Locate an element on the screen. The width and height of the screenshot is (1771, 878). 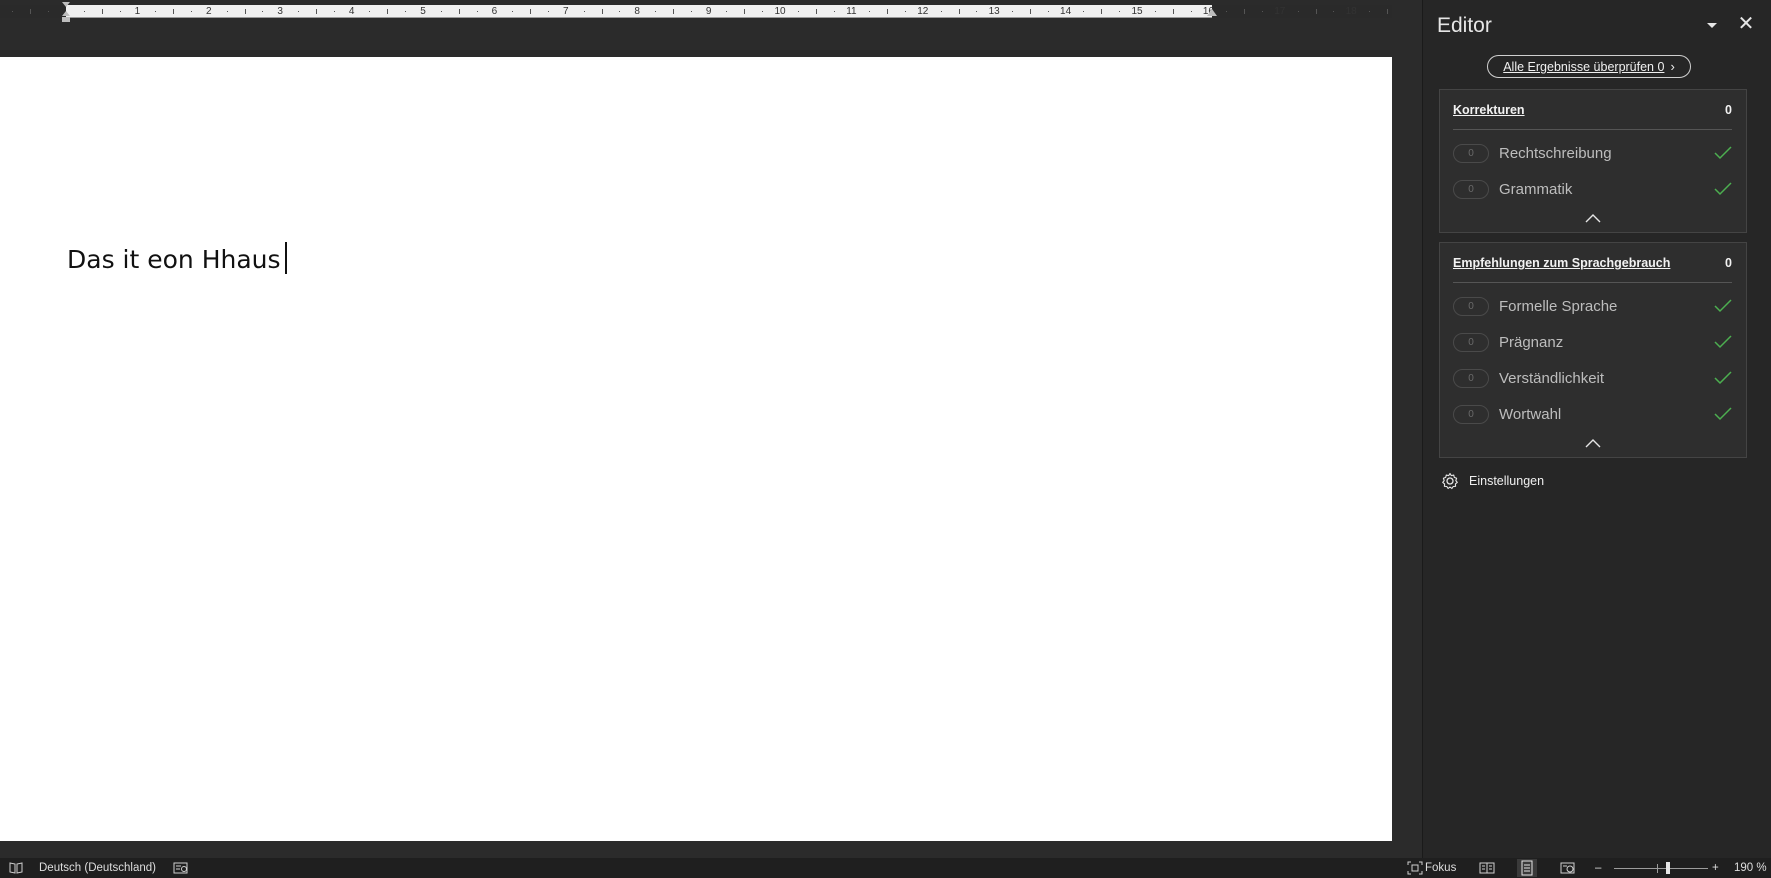
suggestion-item-formal: 0 Formelle Sprache is located at coordinates (1592, 306).